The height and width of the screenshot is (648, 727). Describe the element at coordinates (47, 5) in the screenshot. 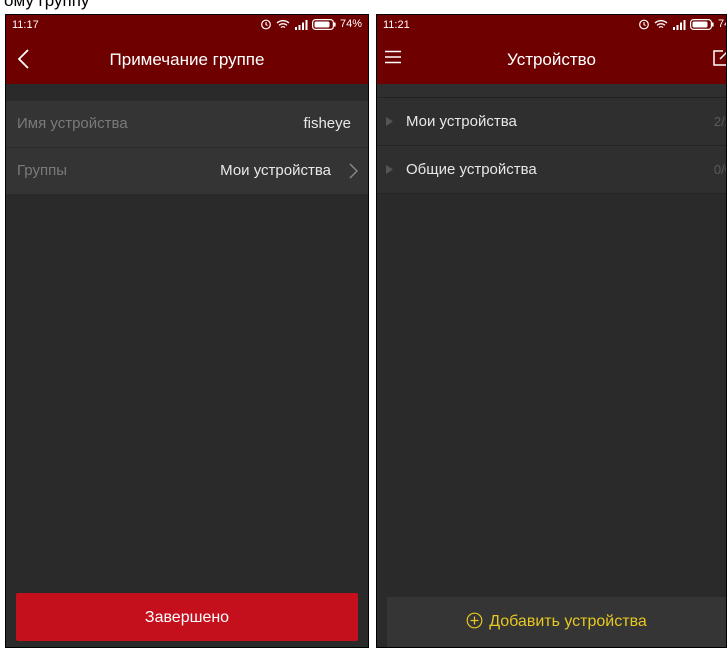

I see `caption-fragment: ому группу` at that location.